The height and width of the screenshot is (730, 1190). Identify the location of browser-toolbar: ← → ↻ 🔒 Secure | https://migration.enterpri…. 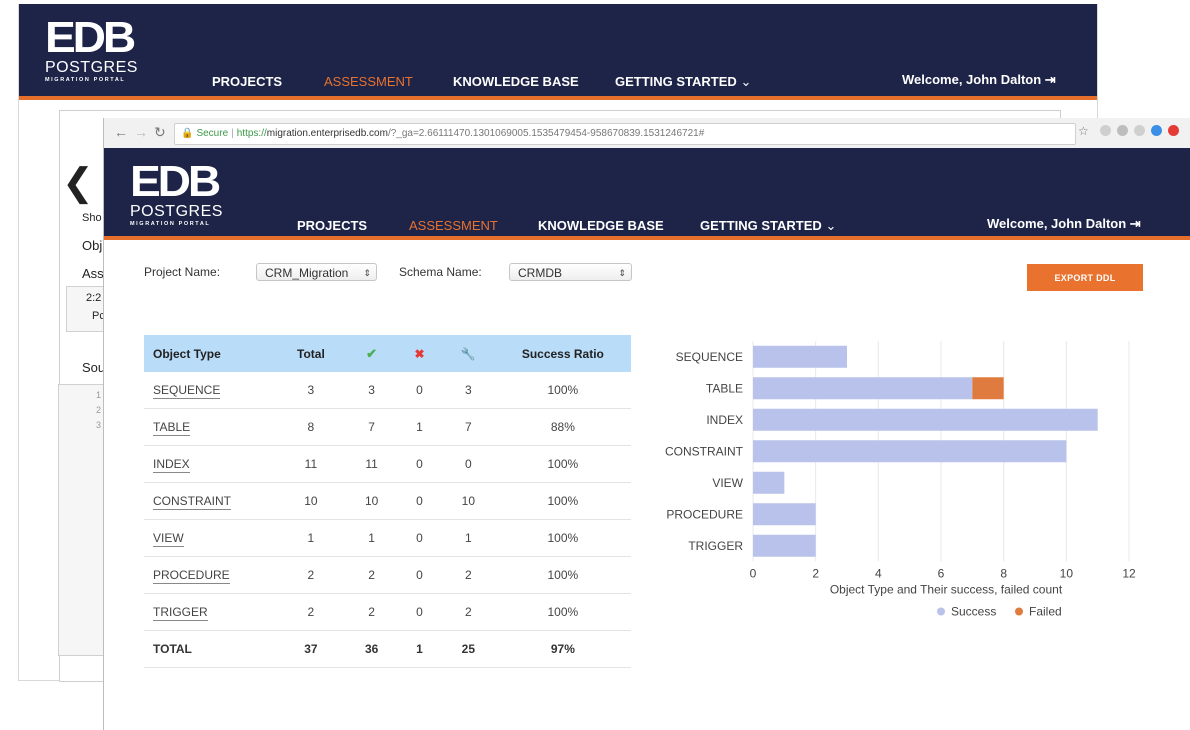
(647, 133).